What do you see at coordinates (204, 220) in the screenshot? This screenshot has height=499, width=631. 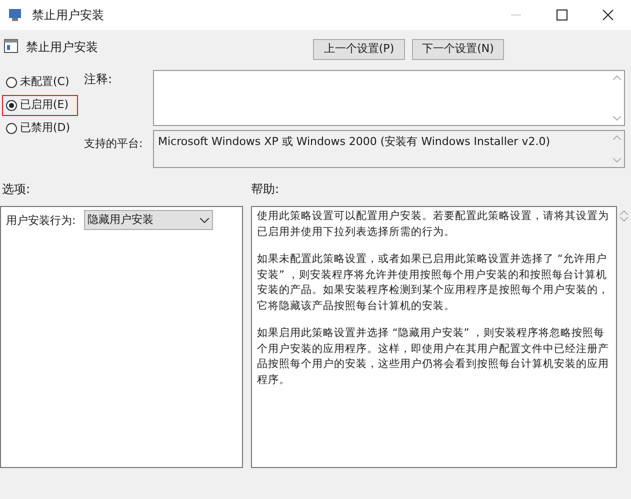 I see `chevron-down-icon` at bounding box center [204, 220].